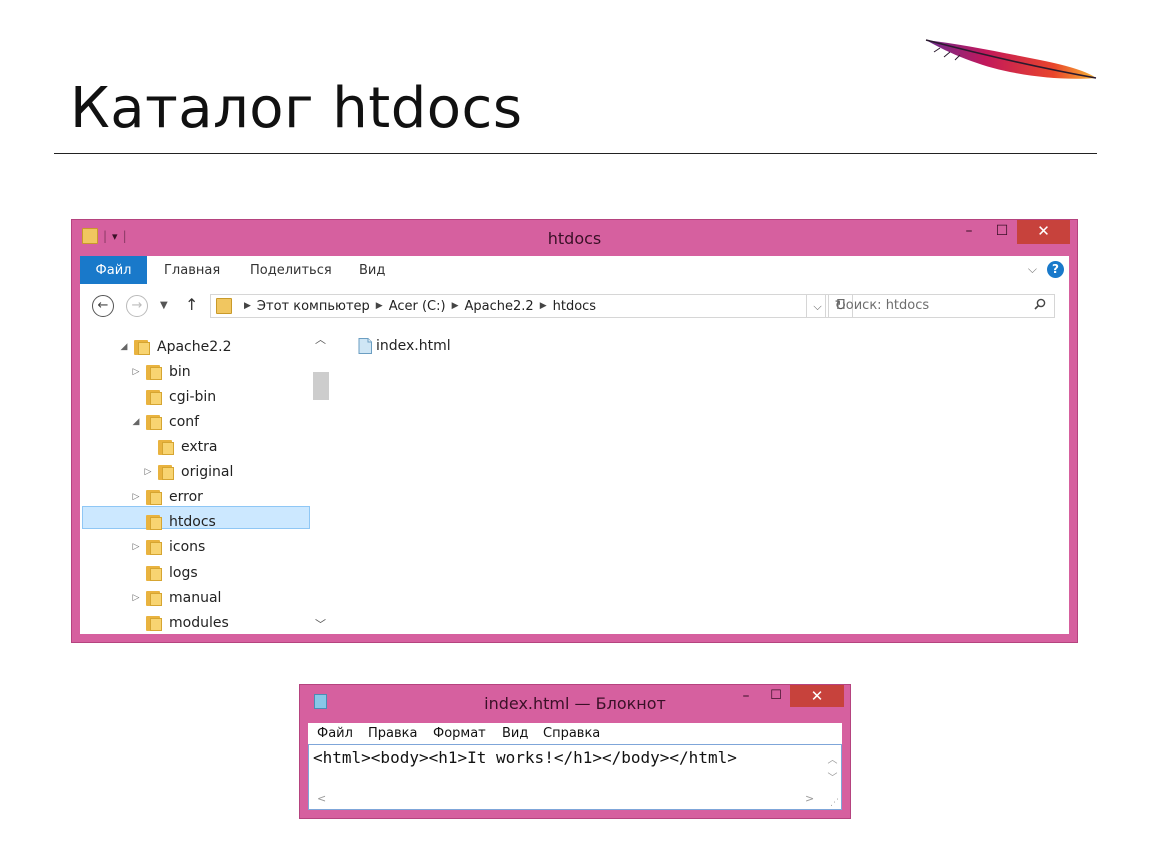 The height and width of the screenshot is (864, 1150). Describe the element at coordinates (566, 800) in the screenshot. I see `horizontal-scrollbar: < >` at that location.